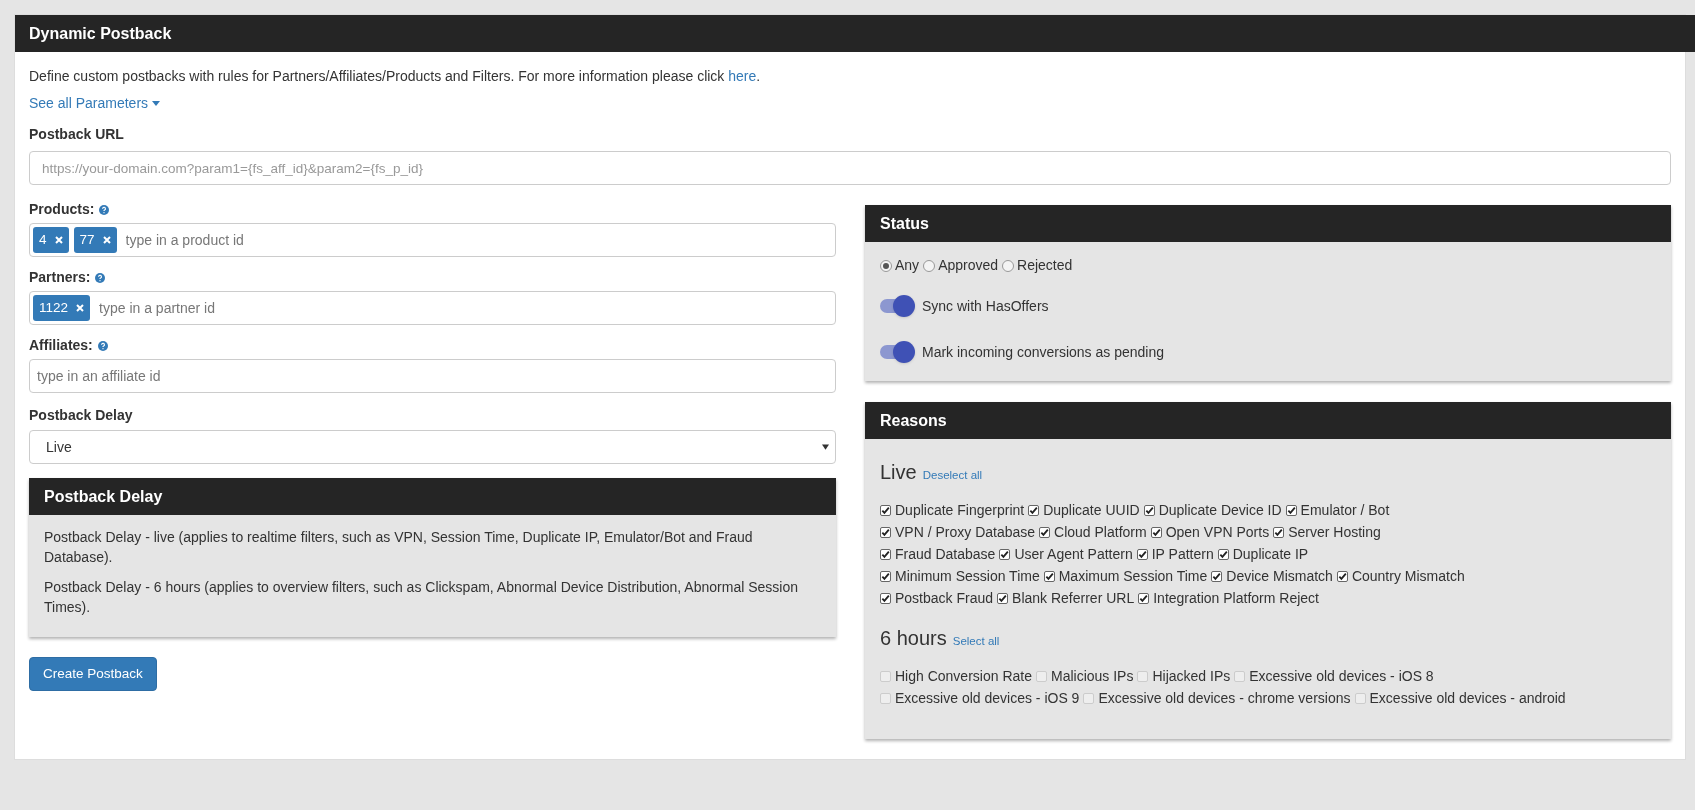 This screenshot has height=810, width=1695. Describe the element at coordinates (1045, 265) in the screenshot. I see `radio-label: Rejected` at that location.